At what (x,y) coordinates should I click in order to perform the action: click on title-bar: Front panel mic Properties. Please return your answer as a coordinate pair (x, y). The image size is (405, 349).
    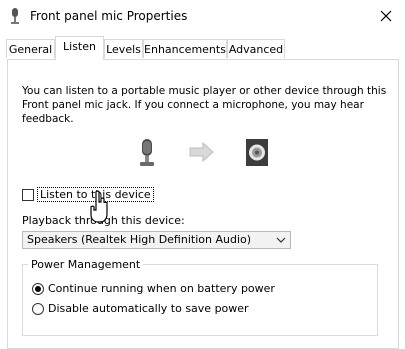
    Looking at the image, I should click on (202, 16).